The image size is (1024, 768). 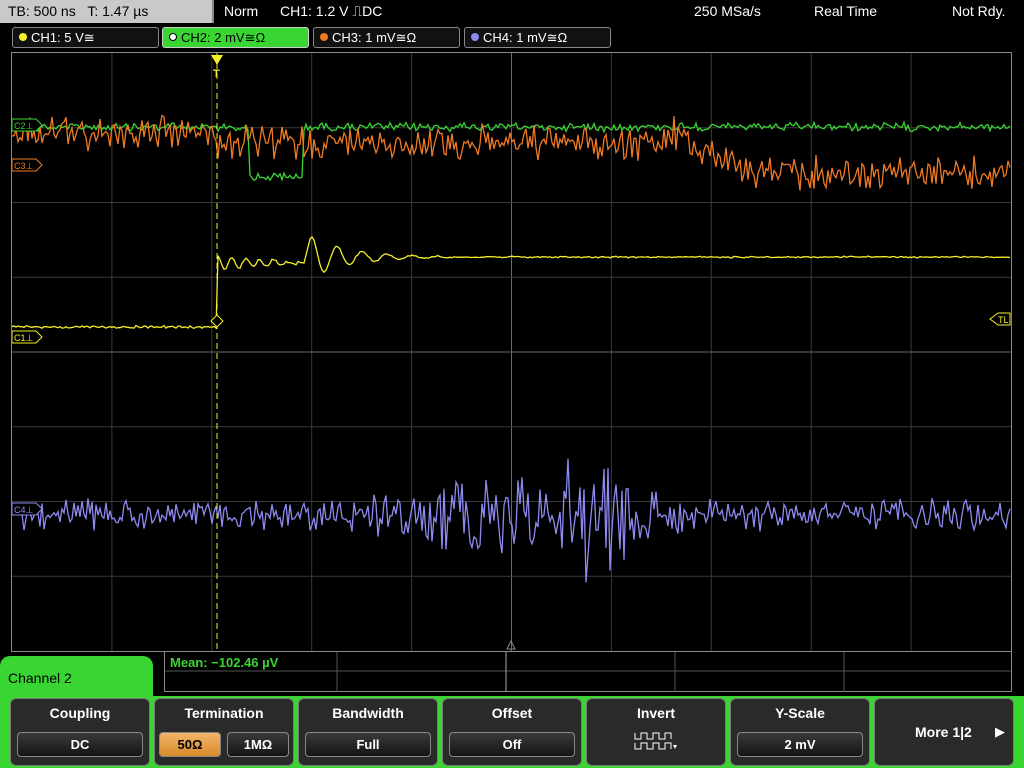 I want to click on more-label: More 1|2, so click(x=943, y=732).